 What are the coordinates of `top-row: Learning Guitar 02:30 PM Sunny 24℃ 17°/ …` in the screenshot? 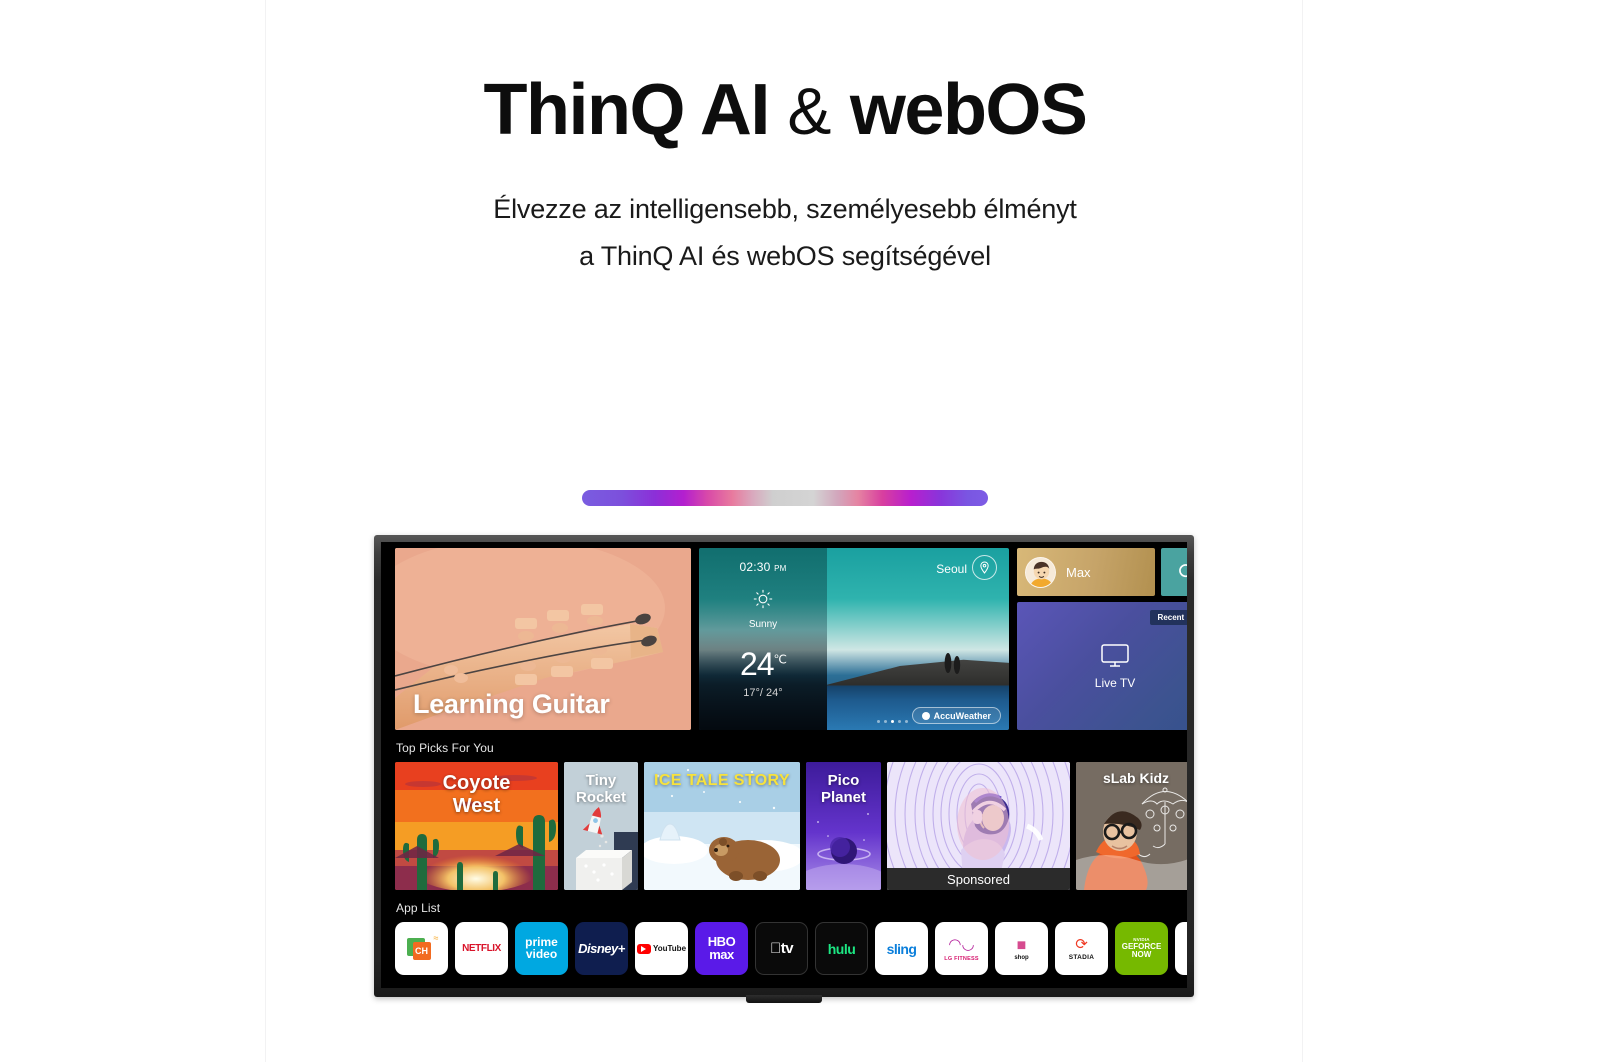 It's located at (791, 639).